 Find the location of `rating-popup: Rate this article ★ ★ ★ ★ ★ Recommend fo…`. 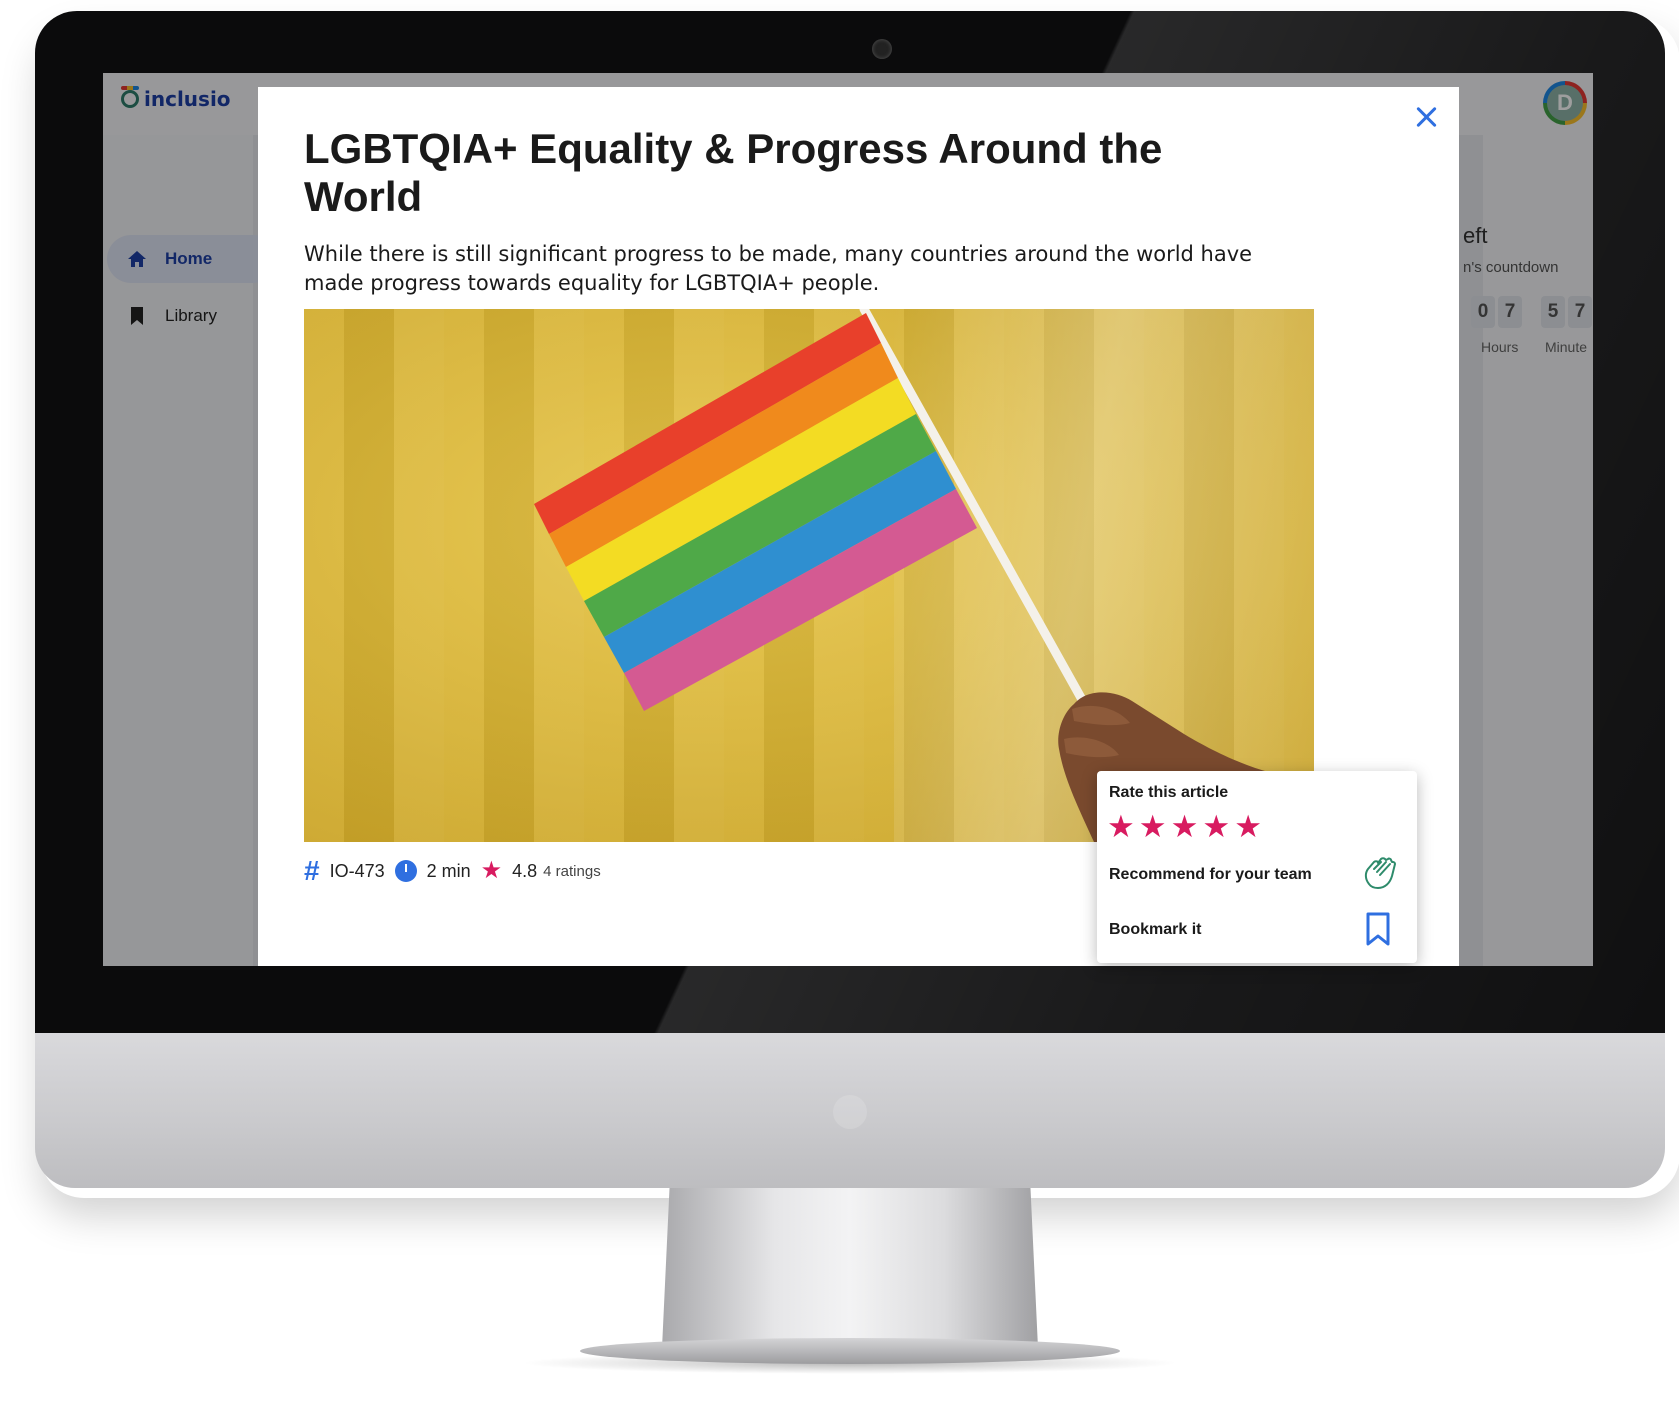

rating-popup: Rate this article ★ ★ ★ ★ ★ Recommend fo… is located at coordinates (1257, 867).